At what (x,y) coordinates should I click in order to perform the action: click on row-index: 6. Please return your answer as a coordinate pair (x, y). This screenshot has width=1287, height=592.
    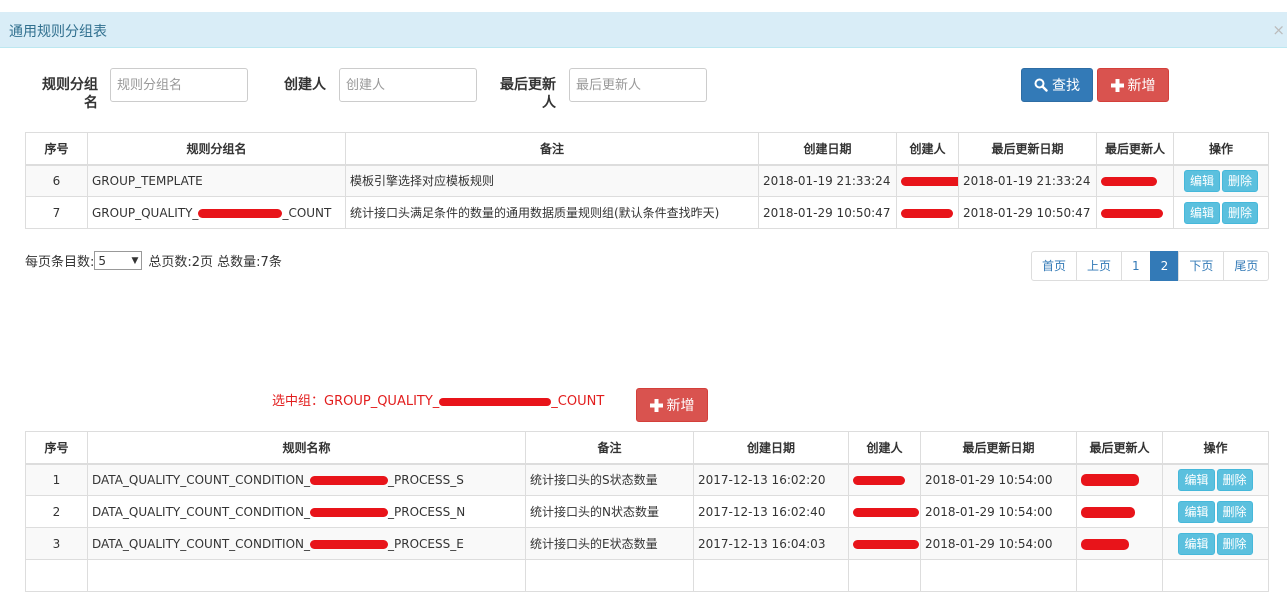
    Looking at the image, I should click on (56, 180).